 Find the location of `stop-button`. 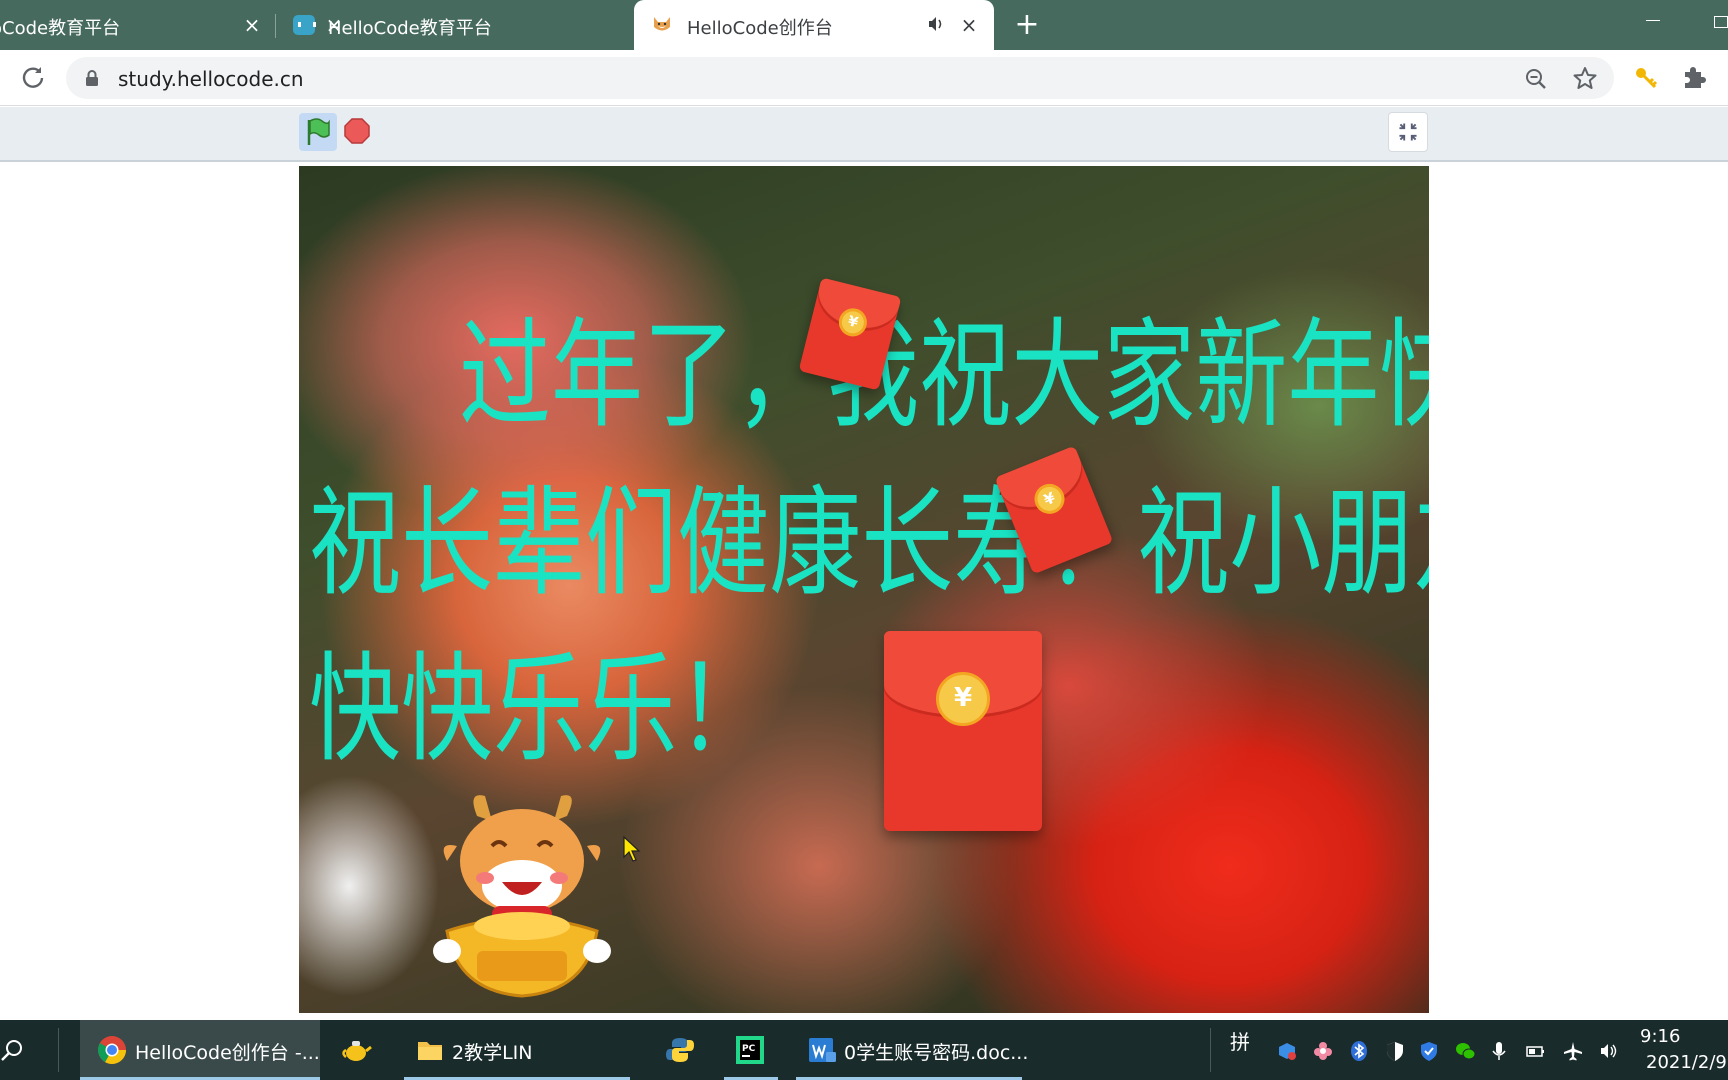

stop-button is located at coordinates (357, 131).